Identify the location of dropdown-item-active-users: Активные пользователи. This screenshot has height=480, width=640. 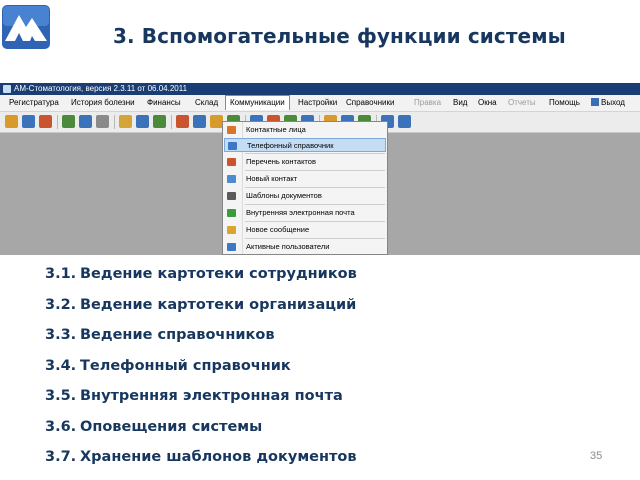
(305, 247).